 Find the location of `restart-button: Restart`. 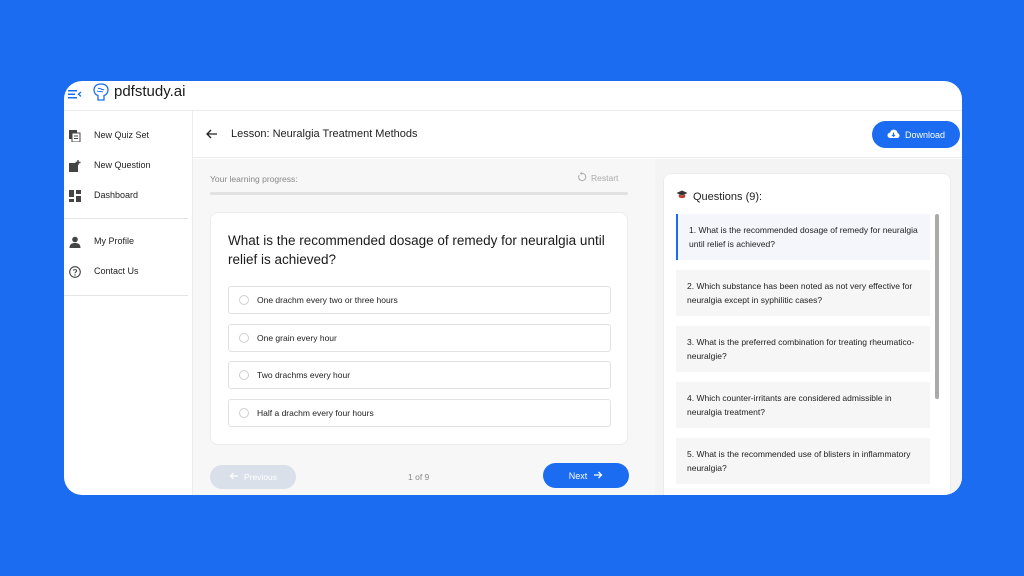

restart-button: Restart is located at coordinates (597, 178).